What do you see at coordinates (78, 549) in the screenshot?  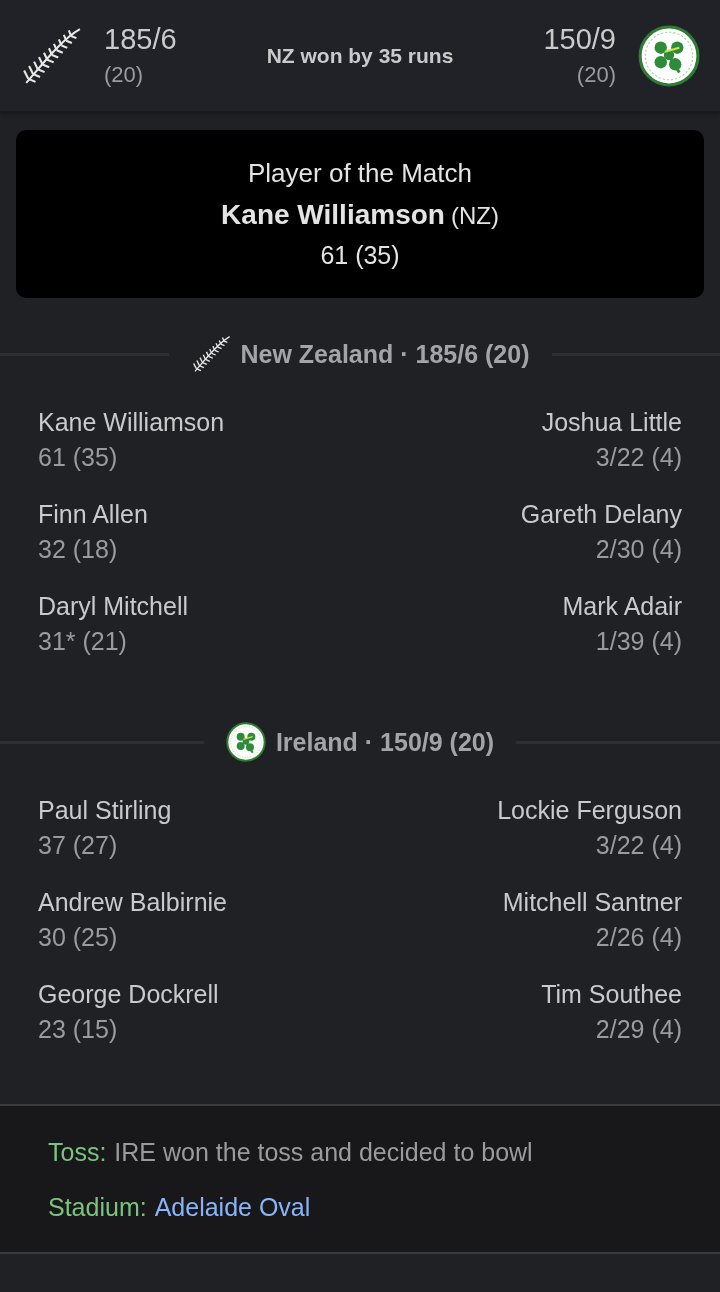 I see `batting-figures: 32 (18)` at bounding box center [78, 549].